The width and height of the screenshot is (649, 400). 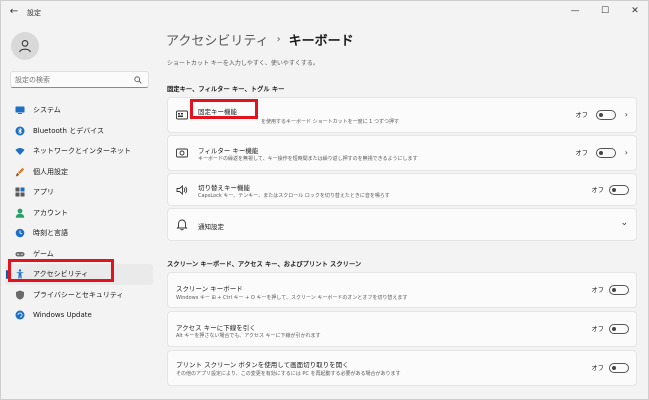 What do you see at coordinates (70, 80) in the screenshot?
I see `search-input` at bounding box center [70, 80].